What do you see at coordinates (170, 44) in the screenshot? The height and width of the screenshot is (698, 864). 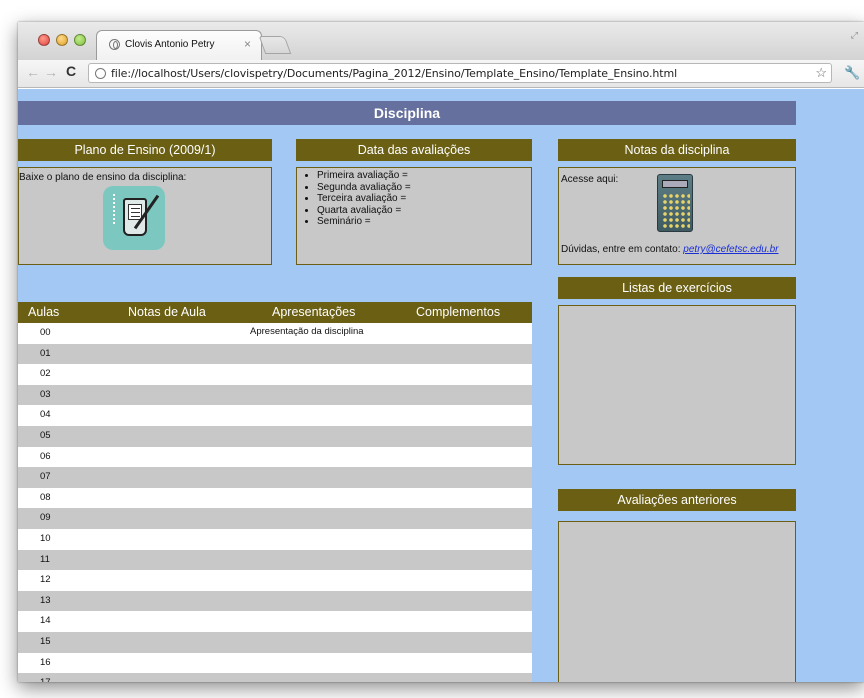 I see `tab-title: Clovis Antonio Petry` at bounding box center [170, 44].